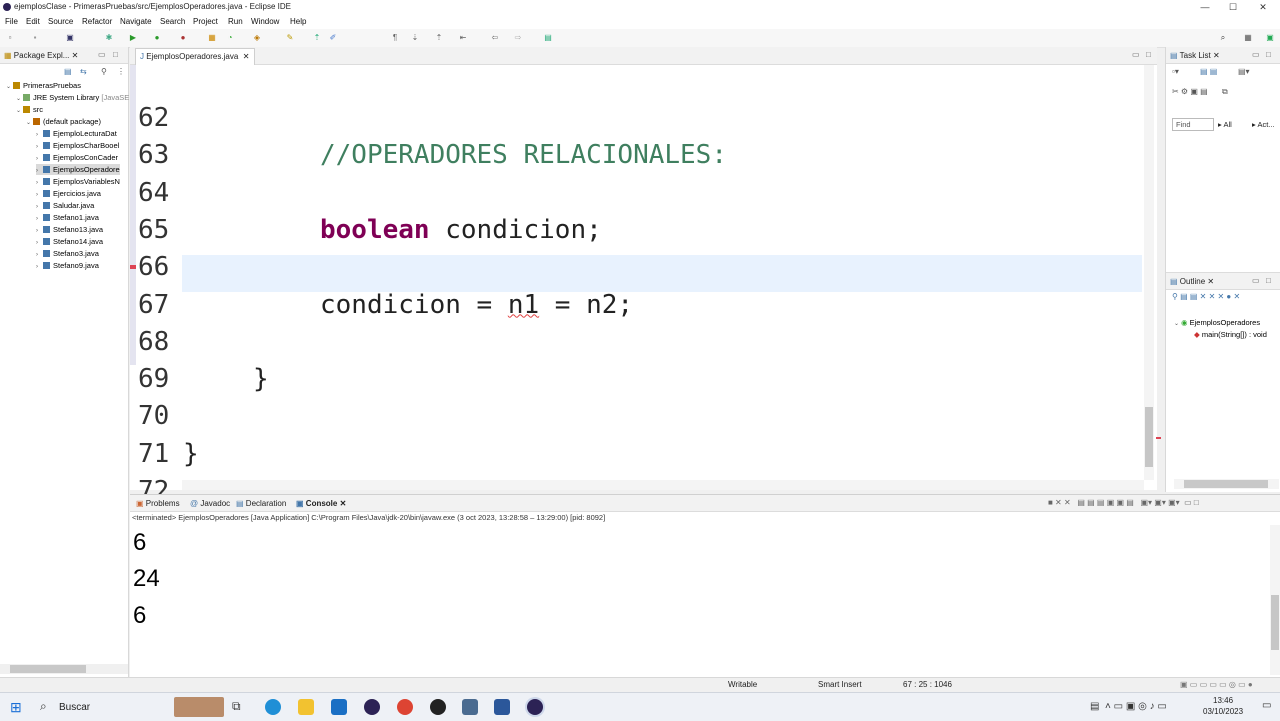  Describe the element at coordinates (60, 21) in the screenshot. I see `menu-source: Source` at that location.